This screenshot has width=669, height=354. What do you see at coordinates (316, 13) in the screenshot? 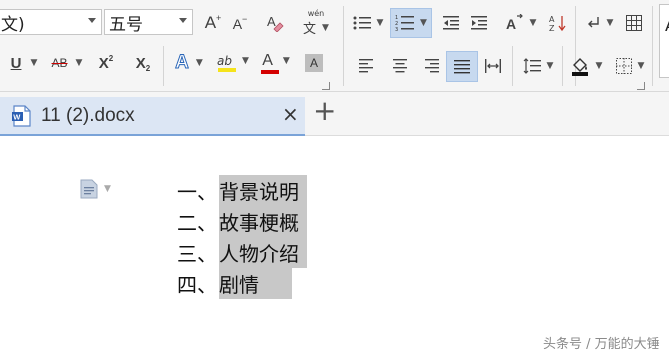
I see `phonetic-guide-pinyin: wén` at bounding box center [316, 13].